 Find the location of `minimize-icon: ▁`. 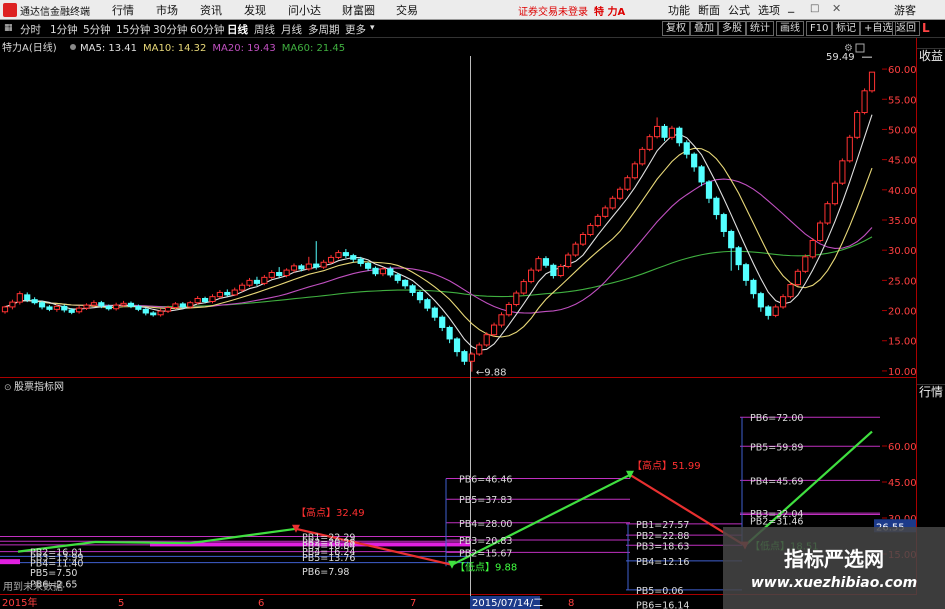

minimize-icon: ▁ is located at coordinates (791, 8).